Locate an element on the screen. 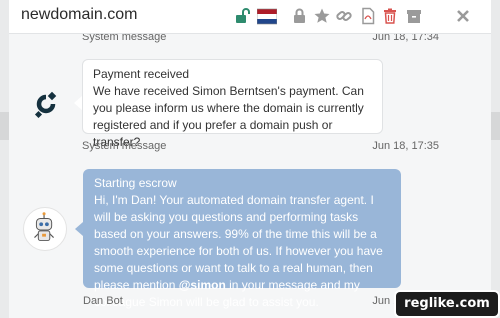  modal-header: newdomain.com is located at coordinates (250, 17).